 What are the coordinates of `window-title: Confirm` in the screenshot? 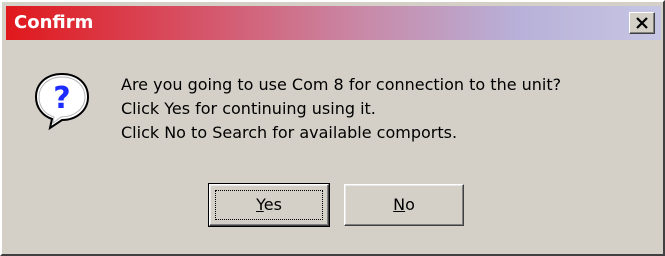 It's located at (54, 22).